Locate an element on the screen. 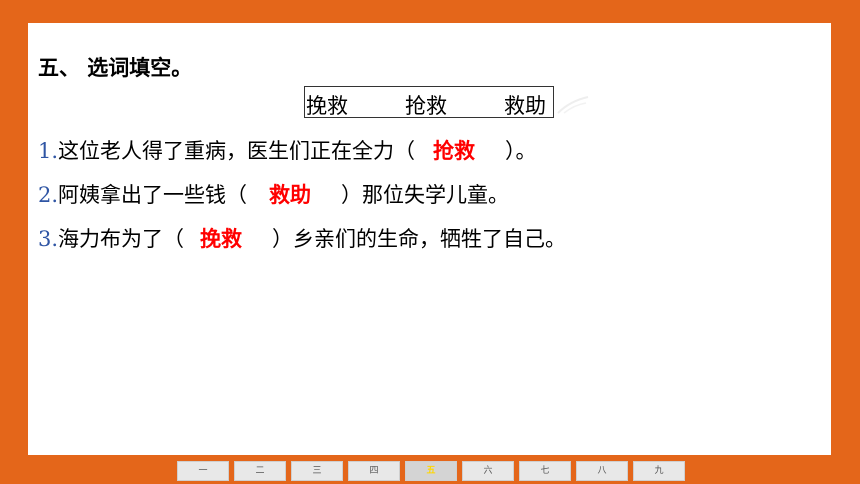 The image size is (860, 484). word-option: 挽救 is located at coordinates (327, 106).